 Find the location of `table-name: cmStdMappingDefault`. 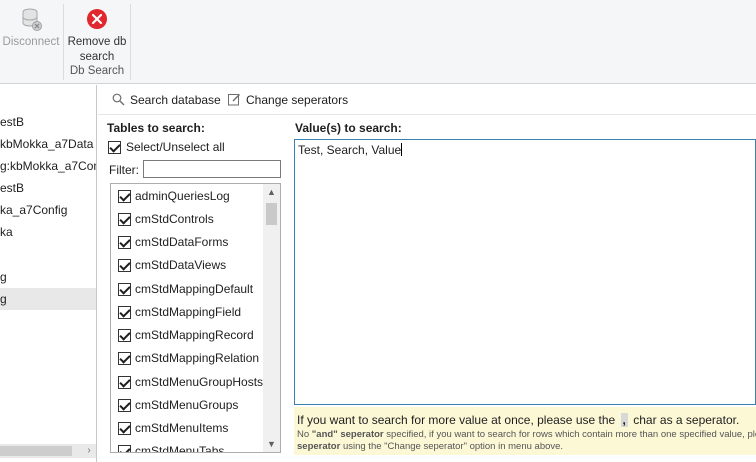

table-name: cmStdMappingDefault is located at coordinates (194, 289).